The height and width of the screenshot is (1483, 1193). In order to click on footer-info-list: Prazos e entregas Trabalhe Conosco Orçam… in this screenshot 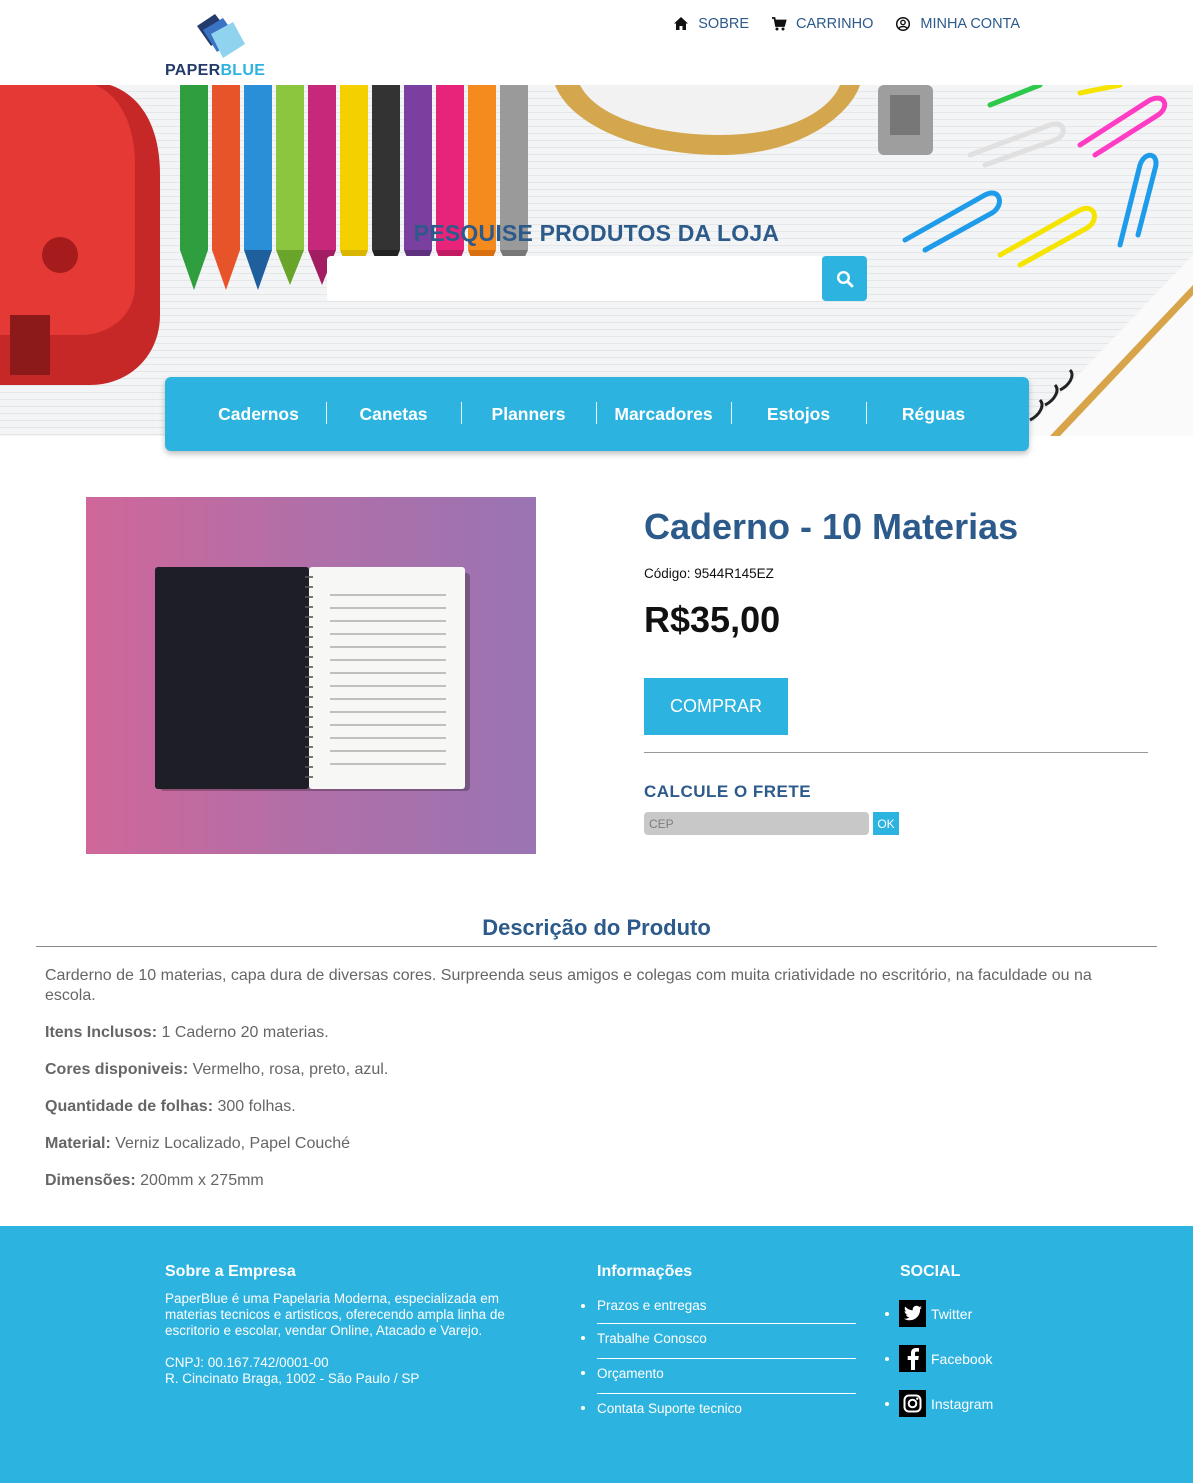, I will do `click(718, 1361)`.